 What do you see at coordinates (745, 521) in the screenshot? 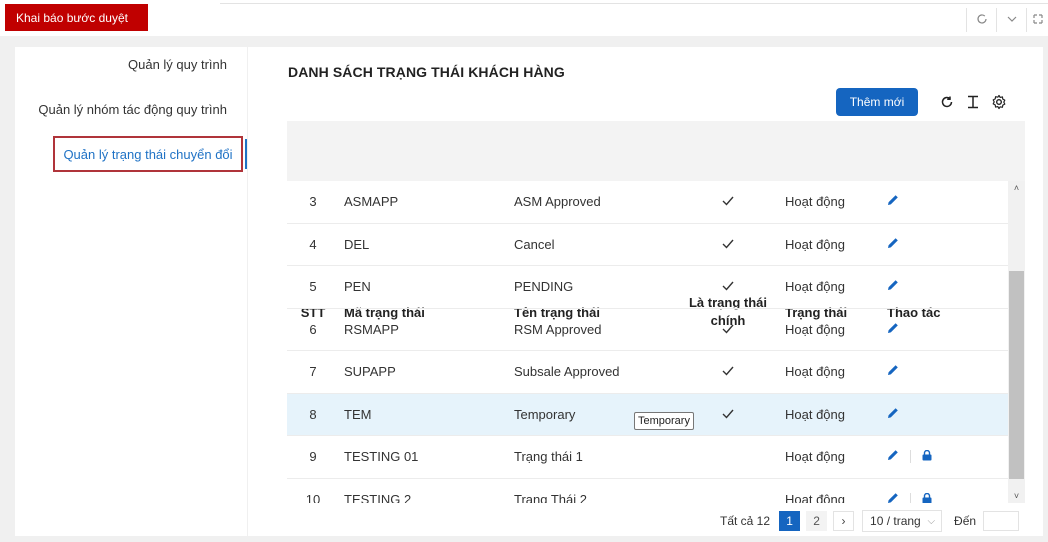
I see `pagination-total: Tất cả 12` at bounding box center [745, 521].